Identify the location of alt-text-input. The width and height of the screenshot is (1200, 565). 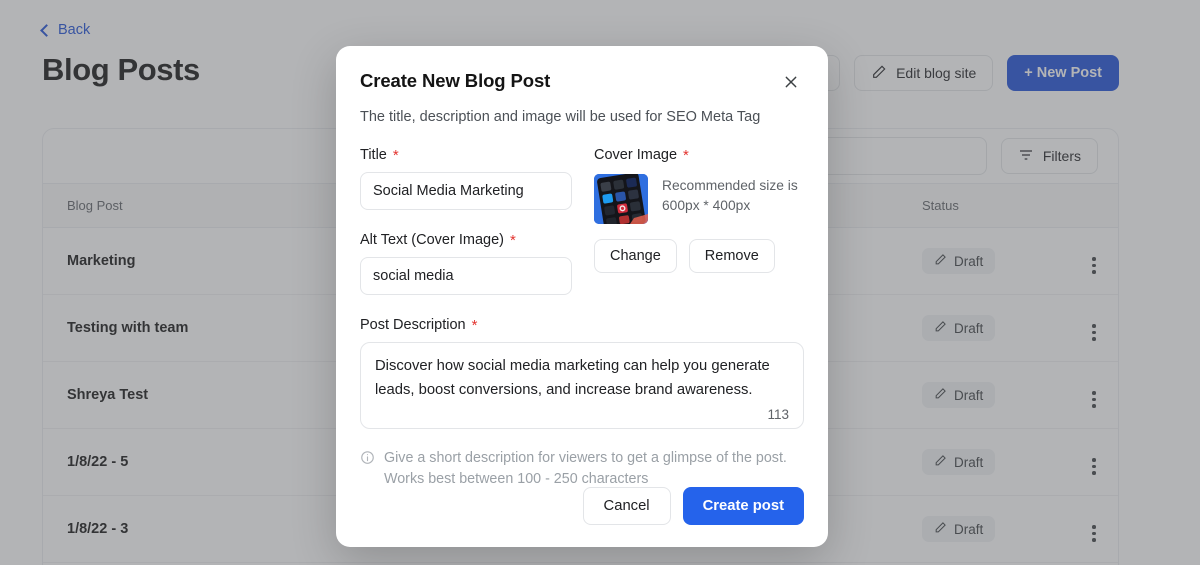
(466, 276).